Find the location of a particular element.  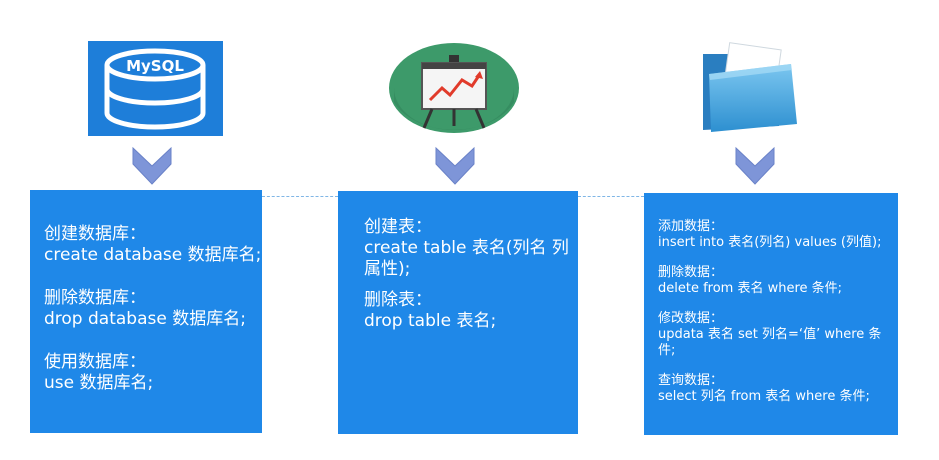

section-title: 查询数据： is located at coordinates (691, 380).